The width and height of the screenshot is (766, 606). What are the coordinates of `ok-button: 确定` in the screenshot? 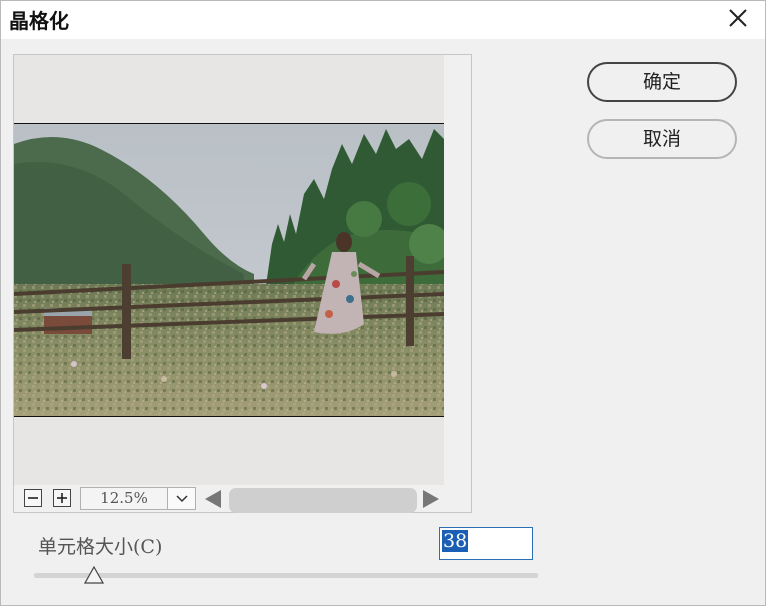 It's located at (662, 82).